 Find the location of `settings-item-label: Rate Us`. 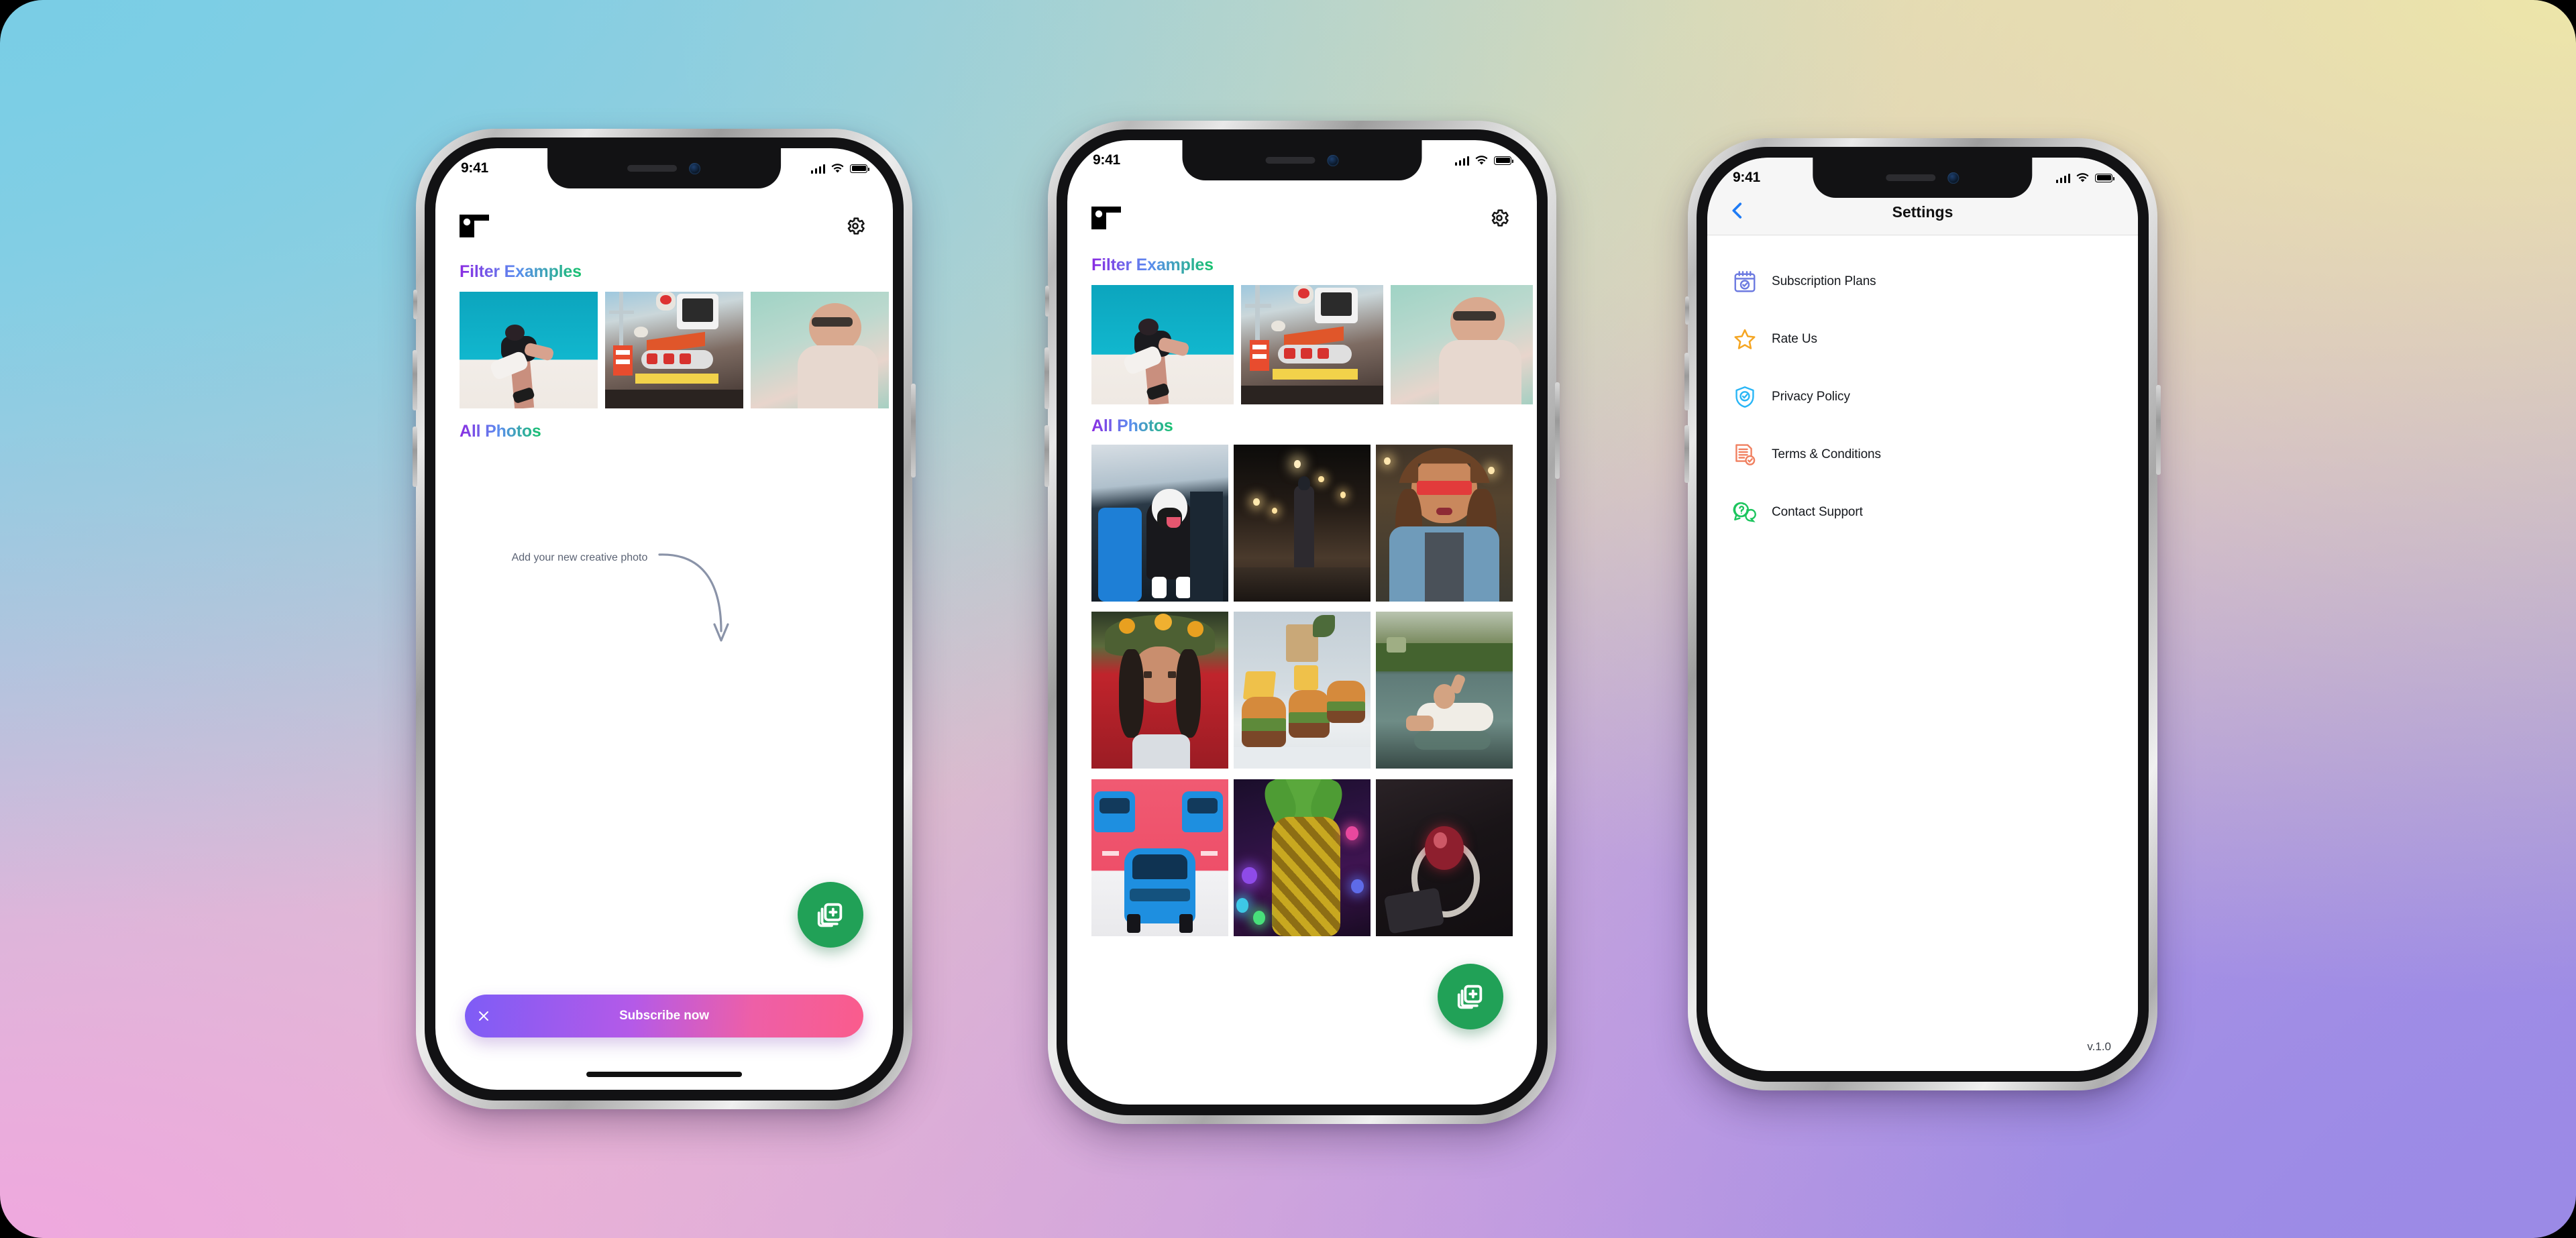

settings-item-label: Rate Us is located at coordinates (1794, 339).